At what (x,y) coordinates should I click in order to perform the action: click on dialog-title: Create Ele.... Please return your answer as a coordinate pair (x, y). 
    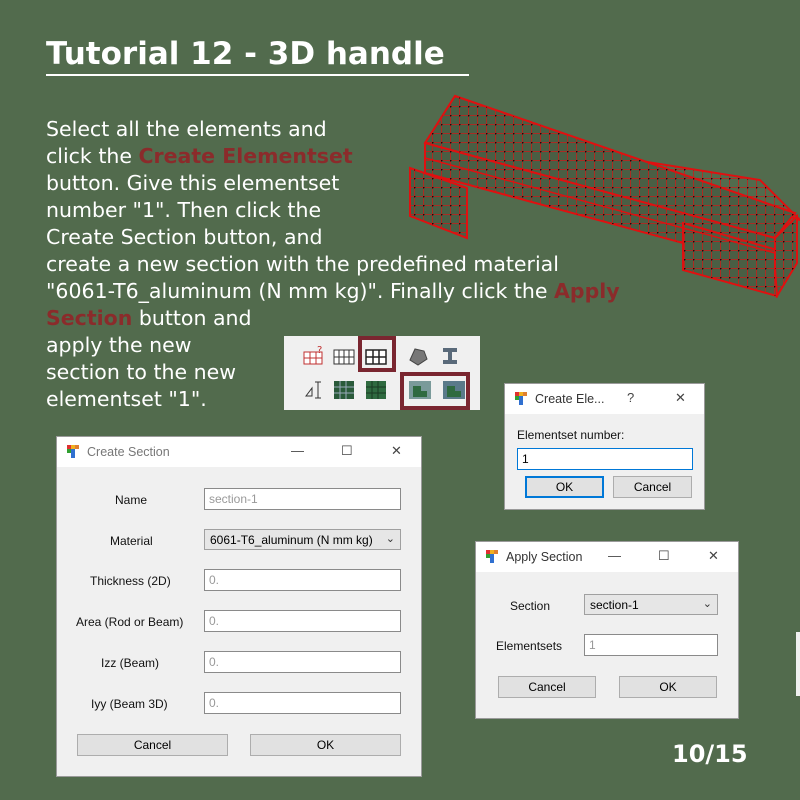
    Looking at the image, I should click on (570, 399).